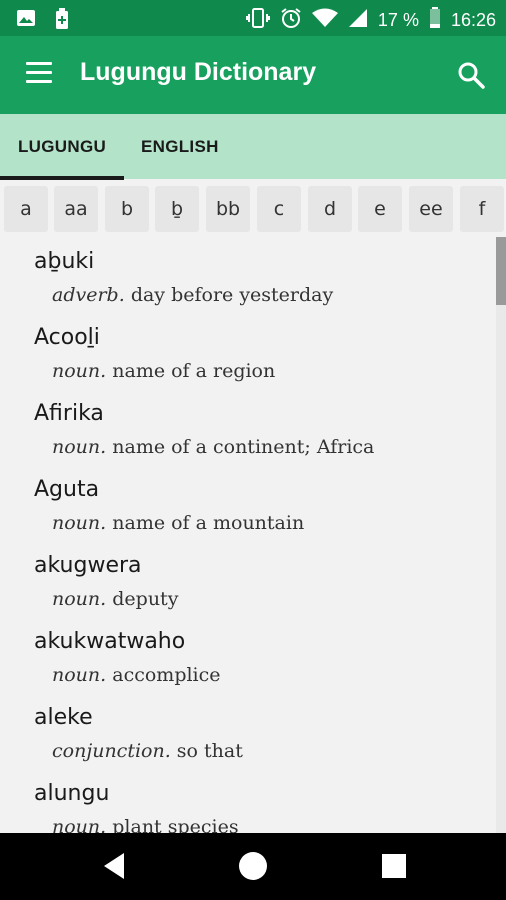  Describe the element at coordinates (76, 209) in the screenshot. I see `letter-button: aa` at that location.